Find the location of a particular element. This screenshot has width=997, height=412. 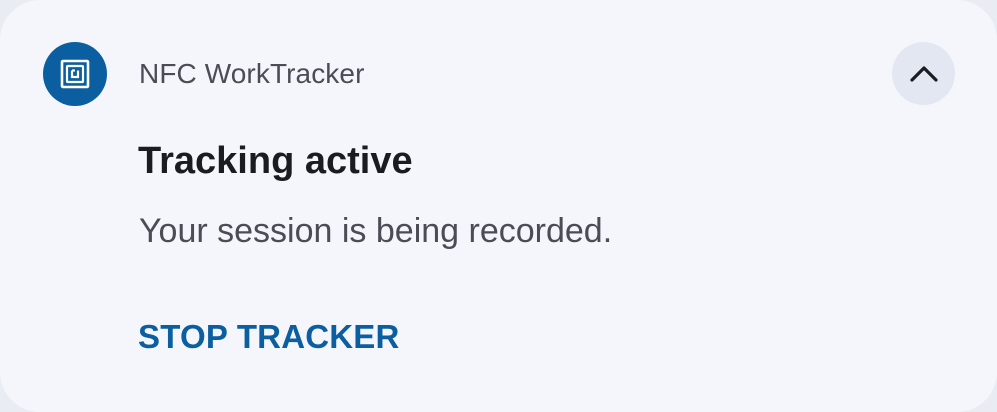

chevron-up-icon is located at coordinates (923, 73).